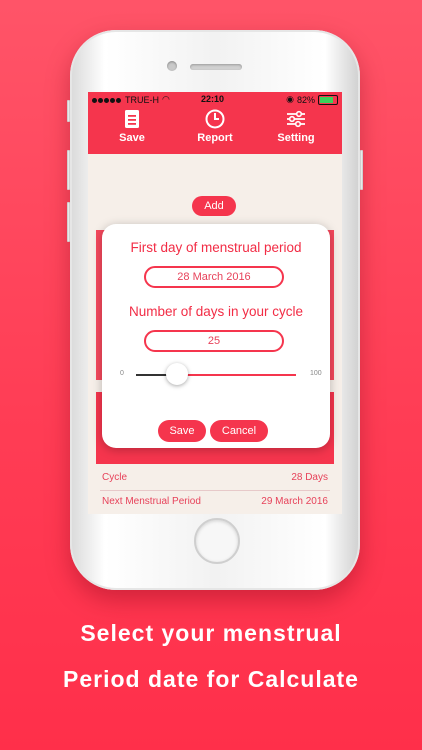 The height and width of the screenshot is (750, 422). What do you see at coordinates (309, 477) in the screenshot?
I see `list-item-value: 28 Days` at bounding box center [309, 477].